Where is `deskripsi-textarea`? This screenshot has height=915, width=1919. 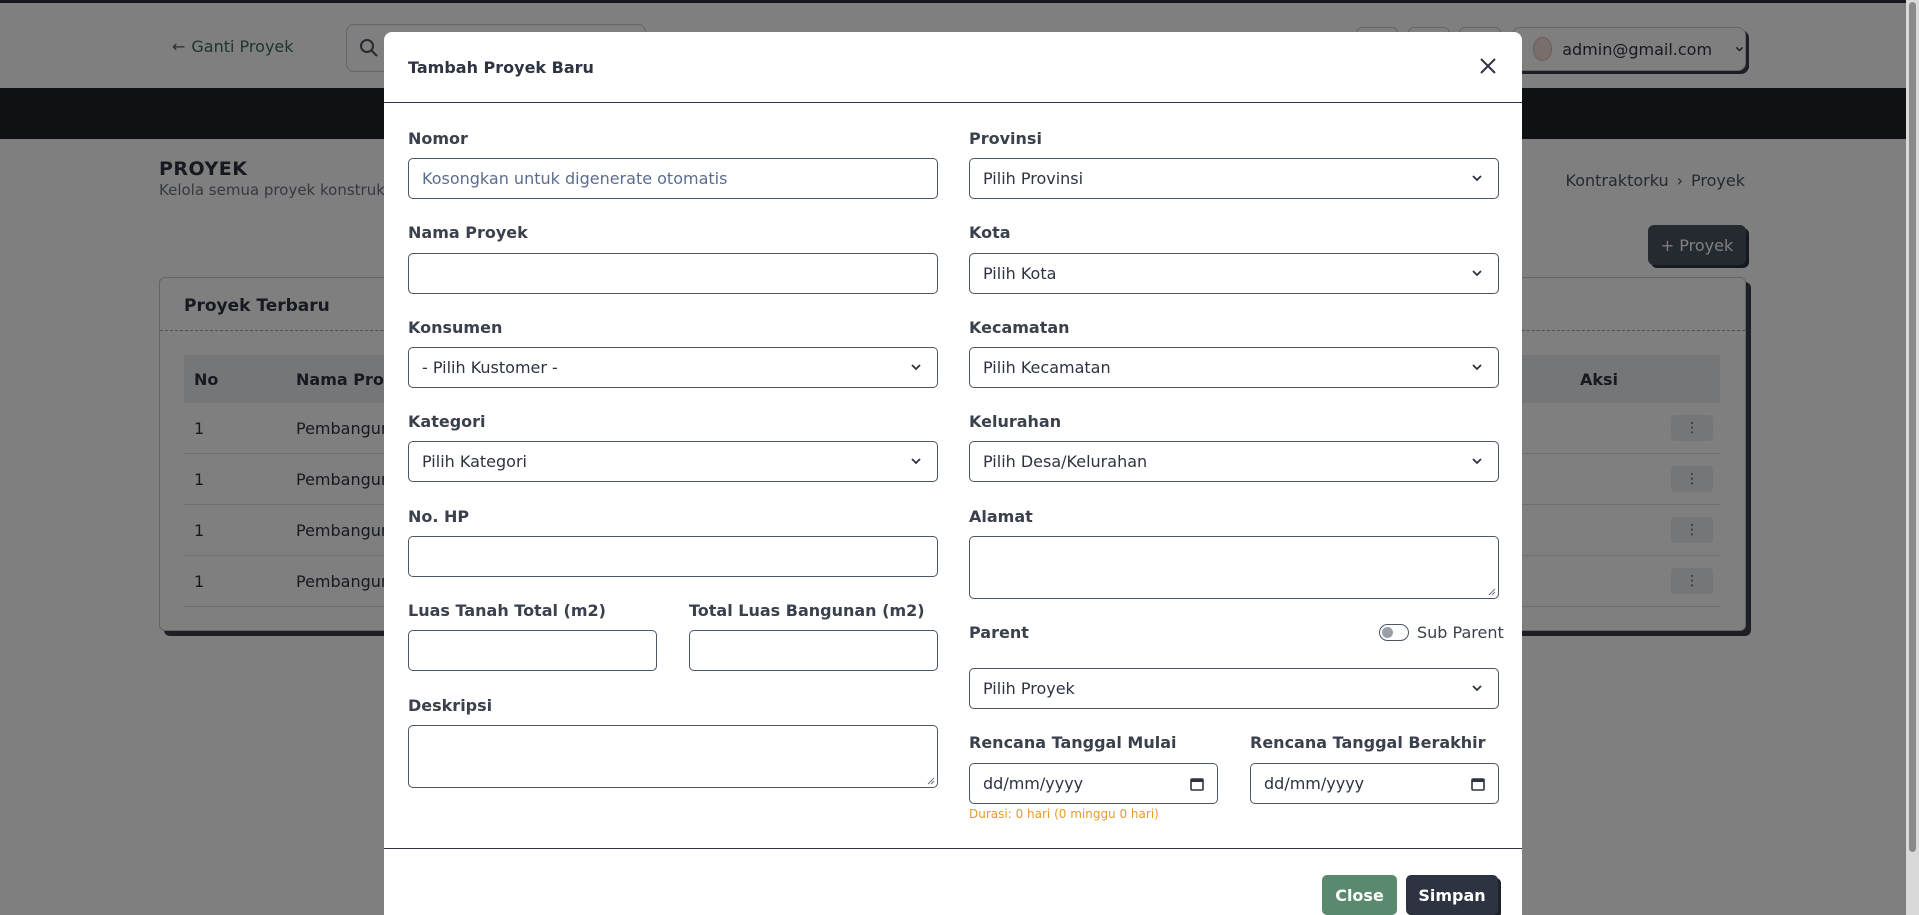 deskripsi-textarea is located at coordinates (673, 756).